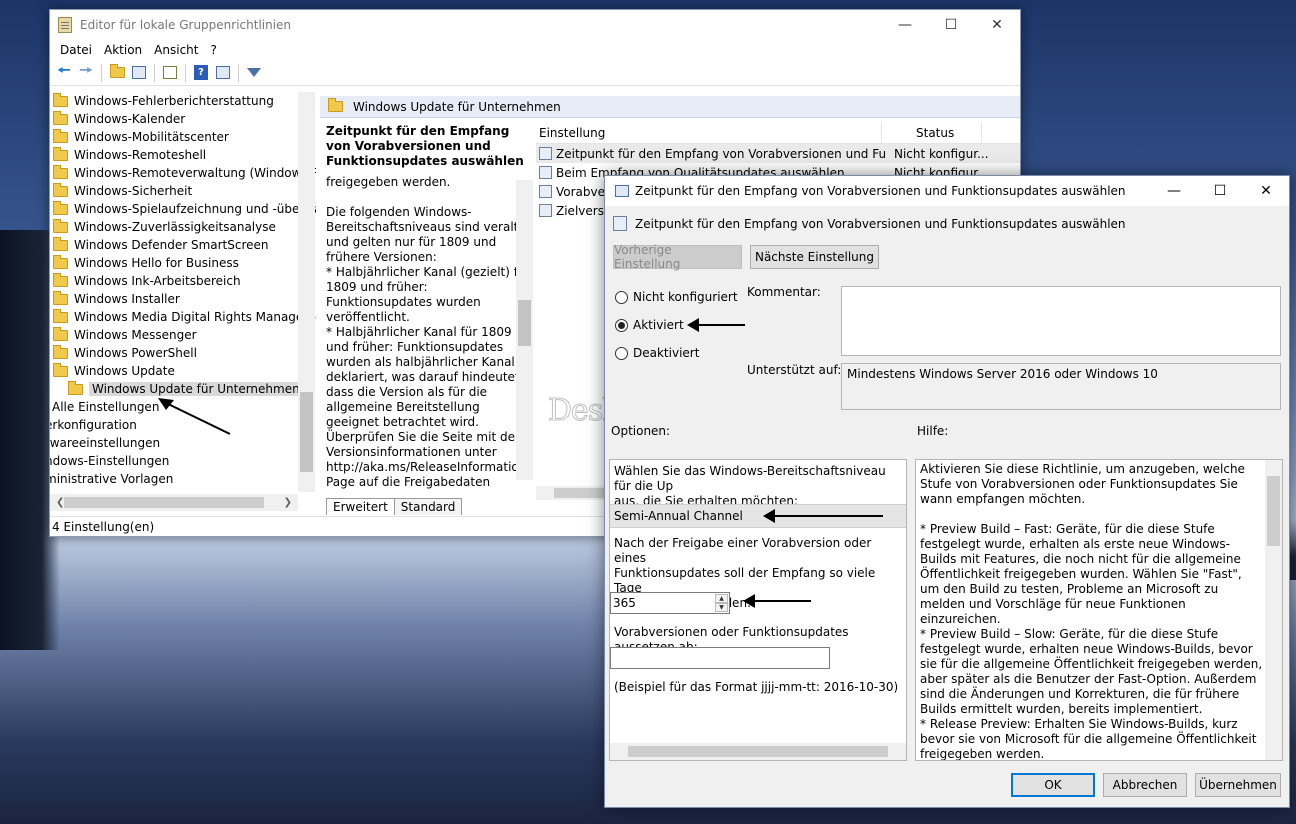 The width and height of the screenshot is (1296, 824). I want to click on tree-item-label: twareeinstellungen, so click(105, 443).